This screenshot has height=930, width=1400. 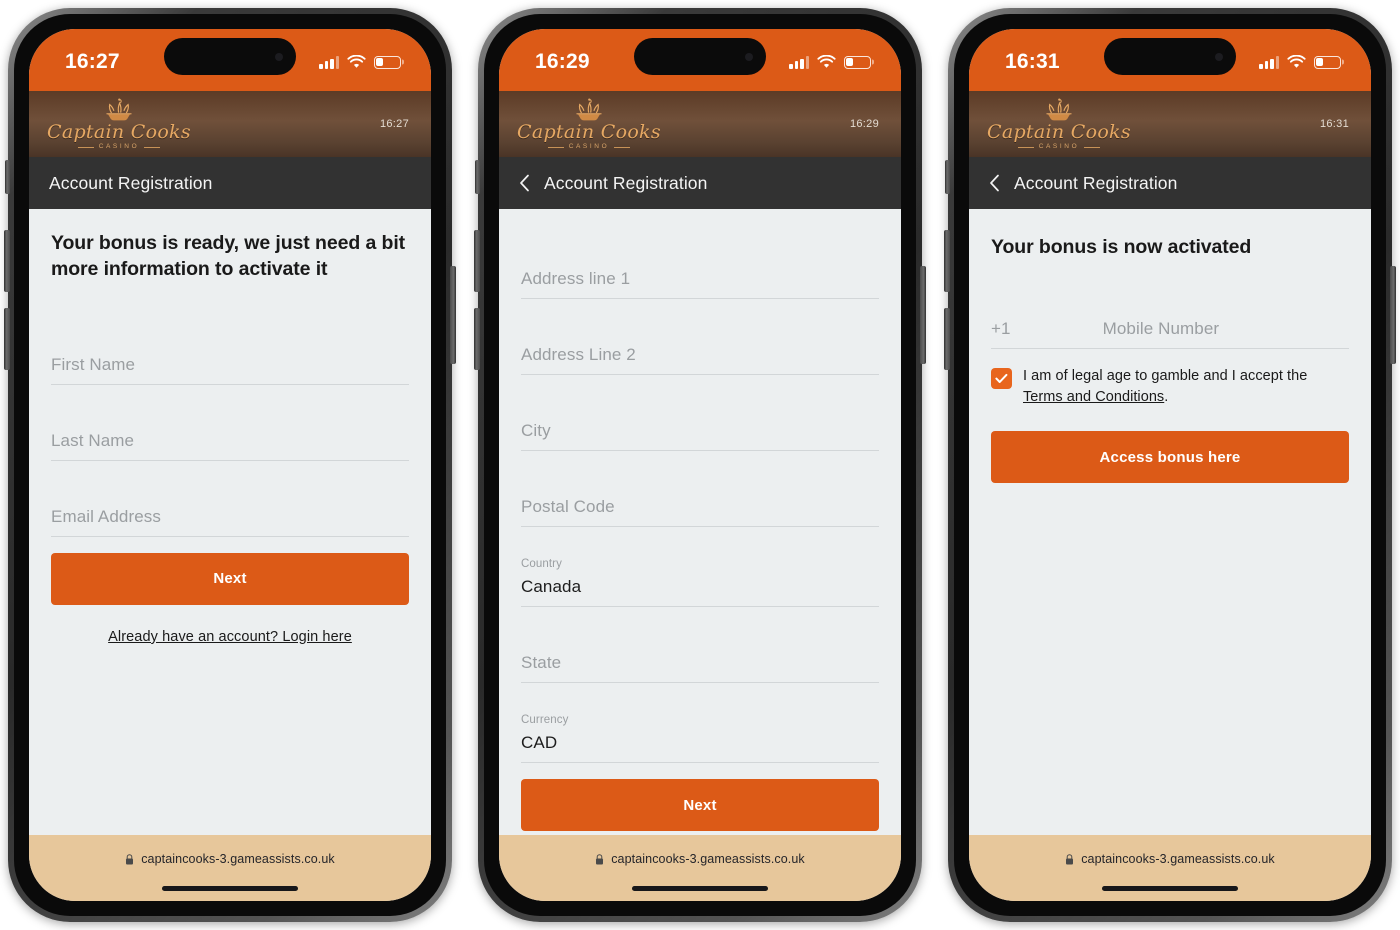 I want to click on currency-stack: Currency CAD, so click(x=700, y=738).